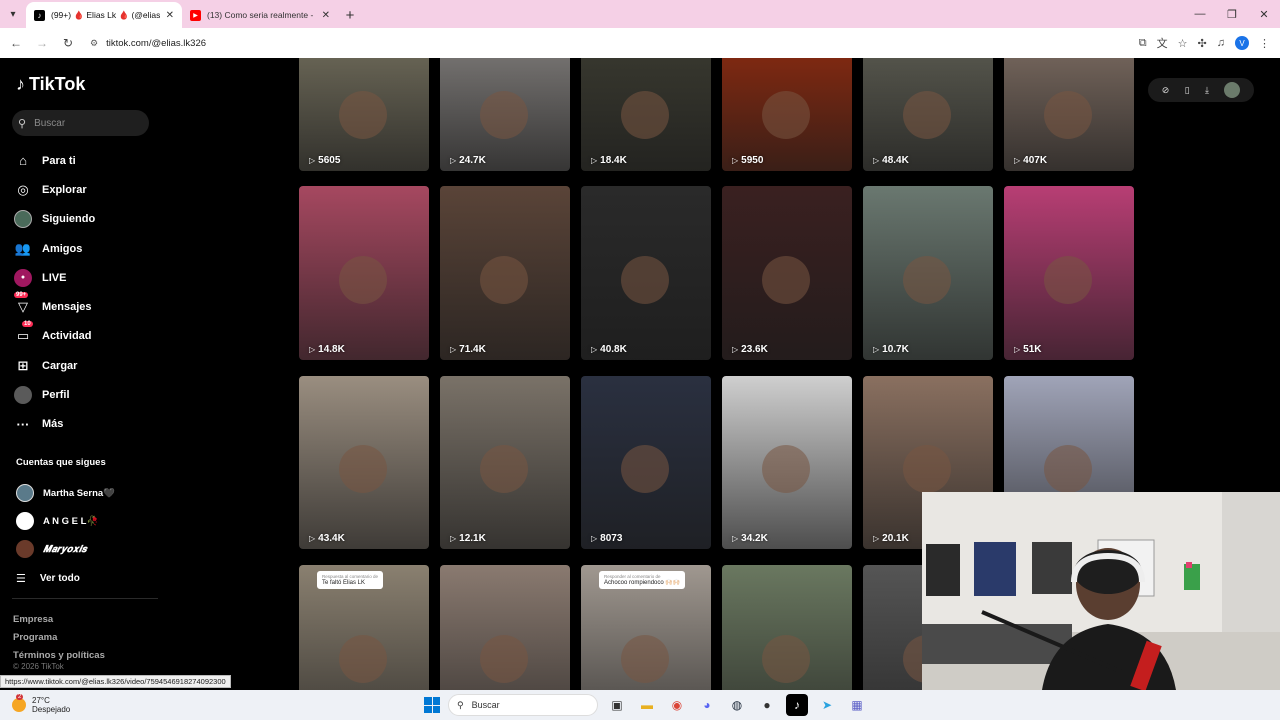 The width and height of the screenshot is (1280, 720). Describe the element at coordinates (754, 349) in the screenshot. I see `view-count-value: 23.6K` at that location.